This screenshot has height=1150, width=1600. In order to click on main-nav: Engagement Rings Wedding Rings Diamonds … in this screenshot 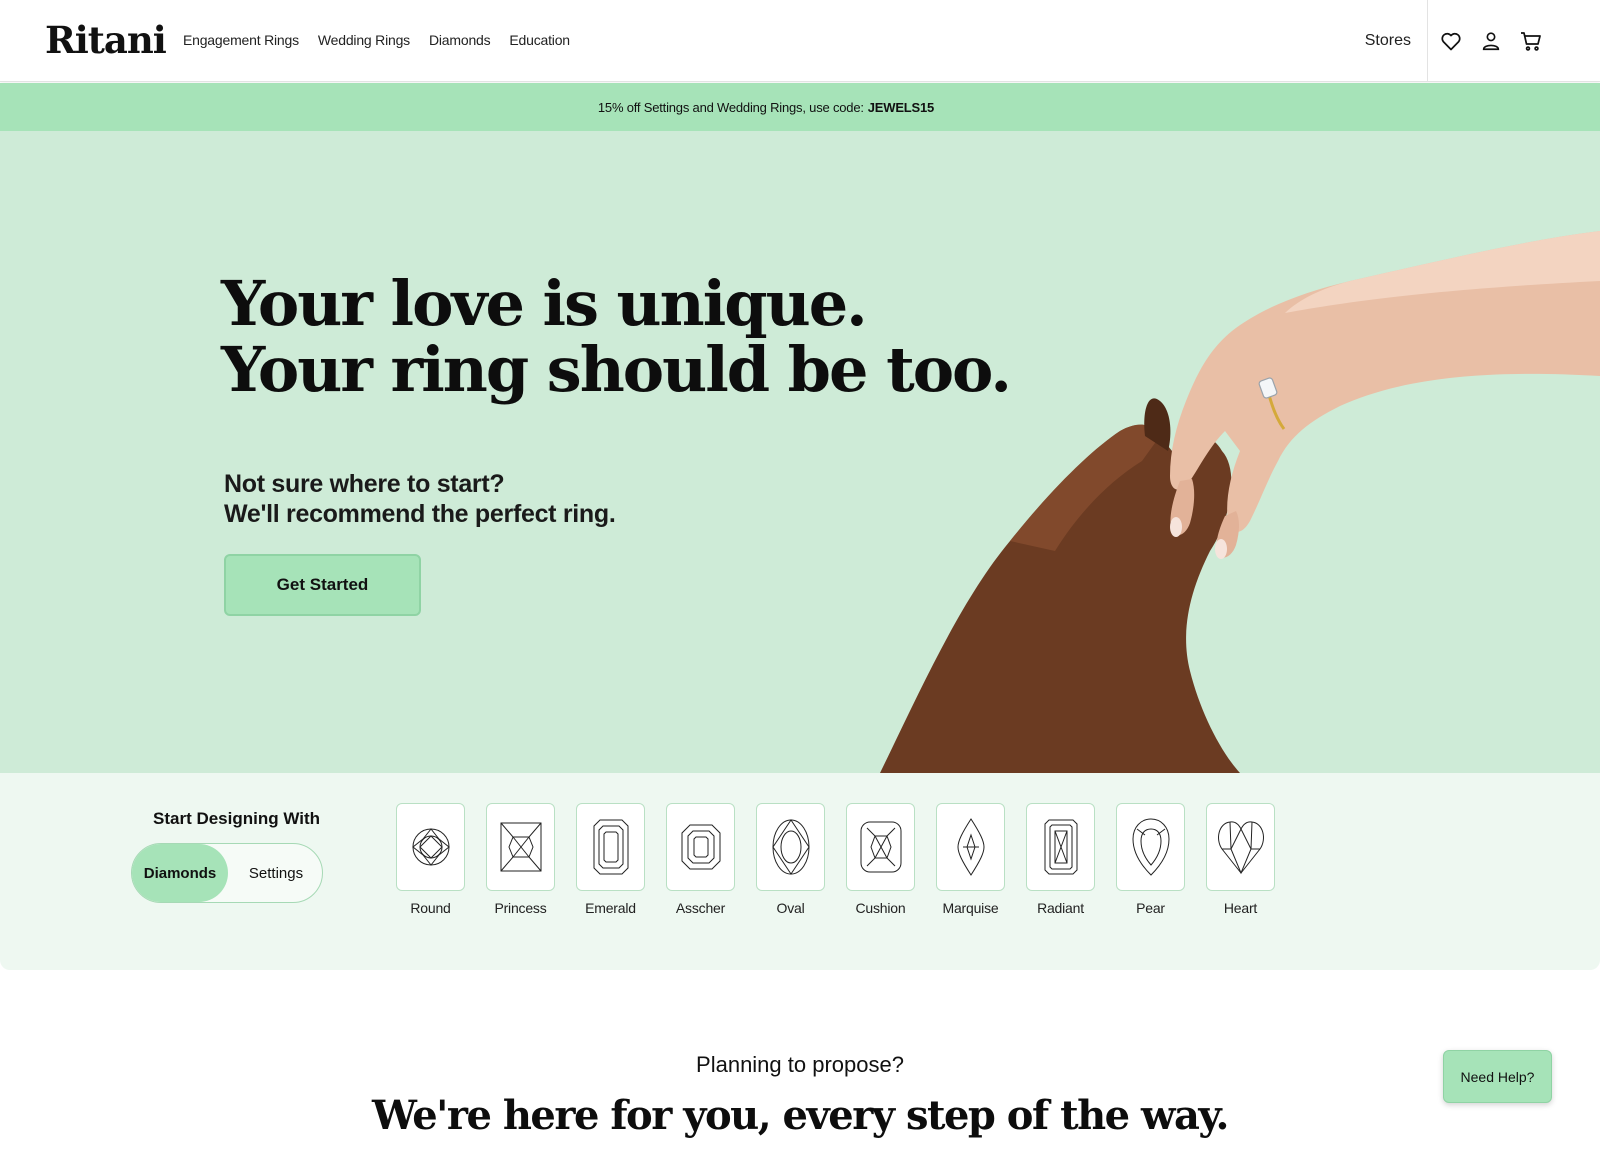, I will do `click(376, 40)`.